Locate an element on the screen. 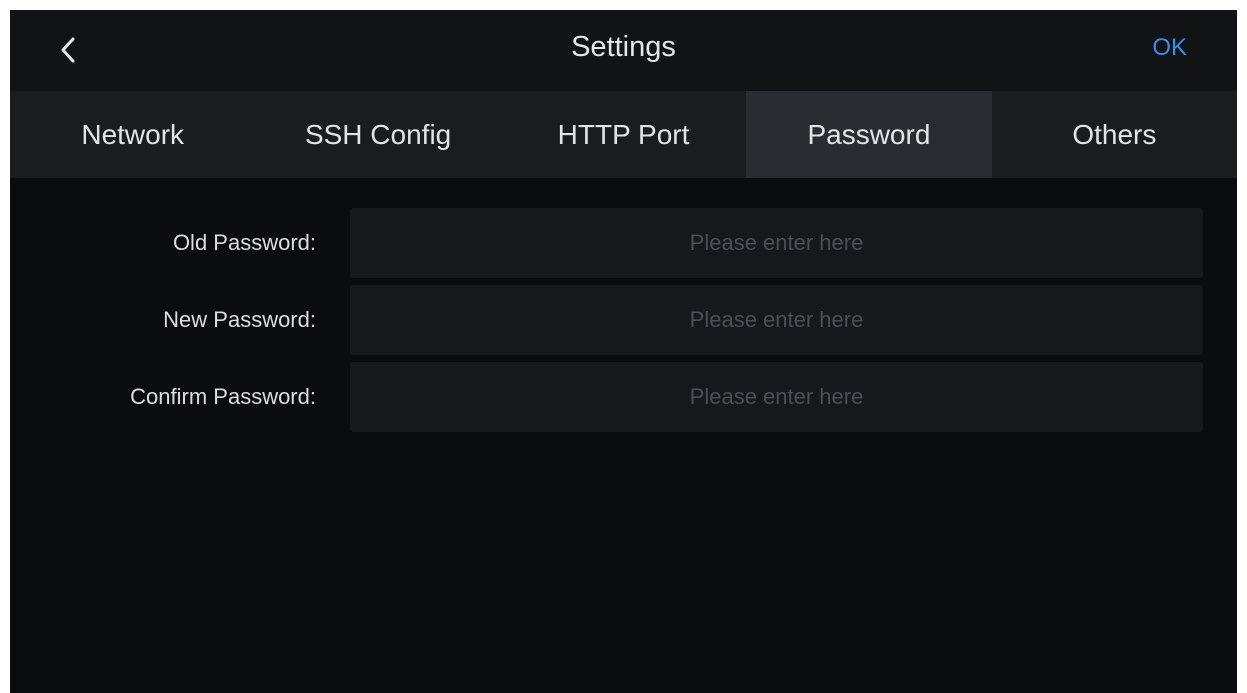 Image resolution: width=1247 pixels, height=693 pixels. back-button is located at coordinates (68, 50).